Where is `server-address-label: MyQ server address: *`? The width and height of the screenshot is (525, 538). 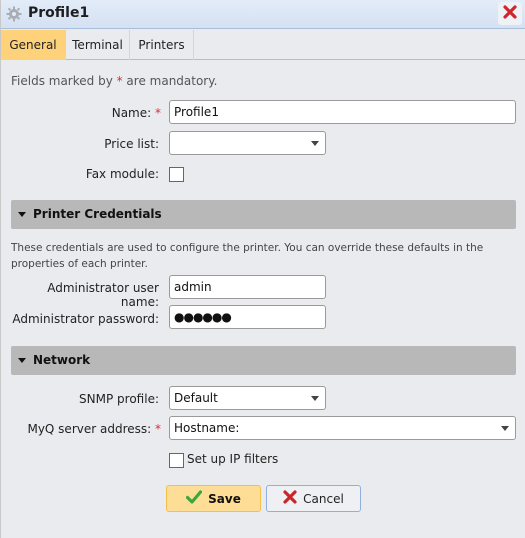 server-address-label: MyQ server address: * is located at coordinates (86, 429).